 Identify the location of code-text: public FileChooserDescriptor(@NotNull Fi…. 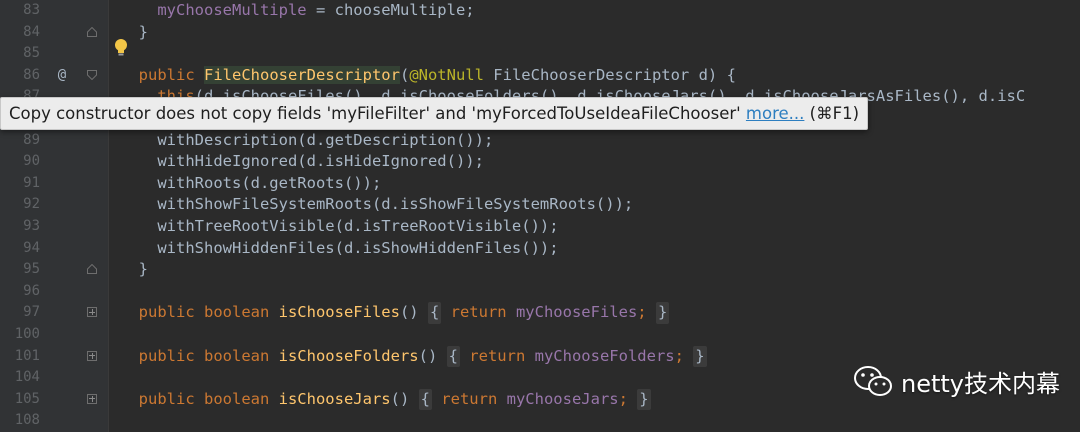
(428, 76).